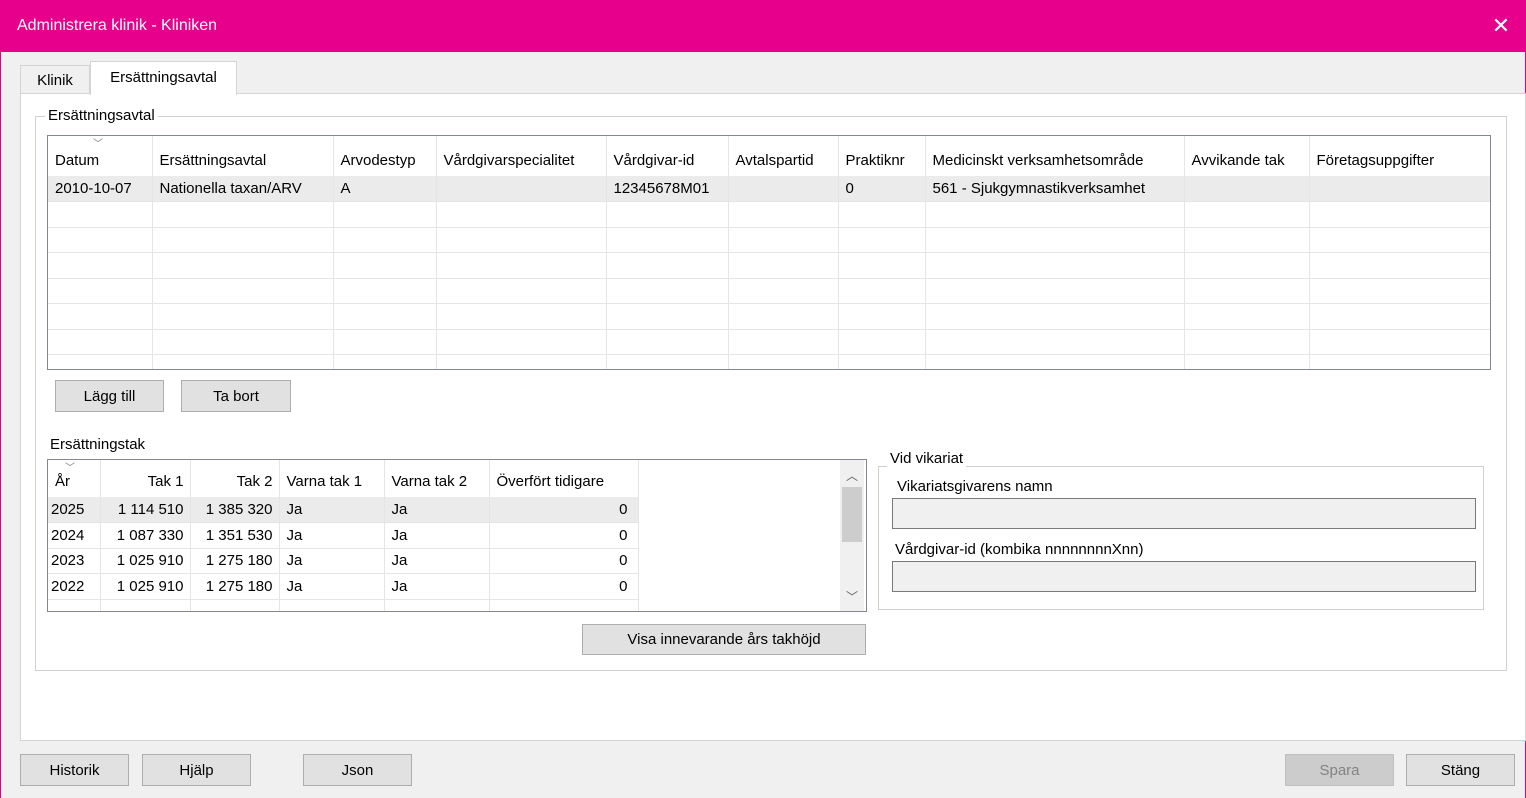  I want to click on column-header-praktiknr: Praktiknr, so click(882, 156).